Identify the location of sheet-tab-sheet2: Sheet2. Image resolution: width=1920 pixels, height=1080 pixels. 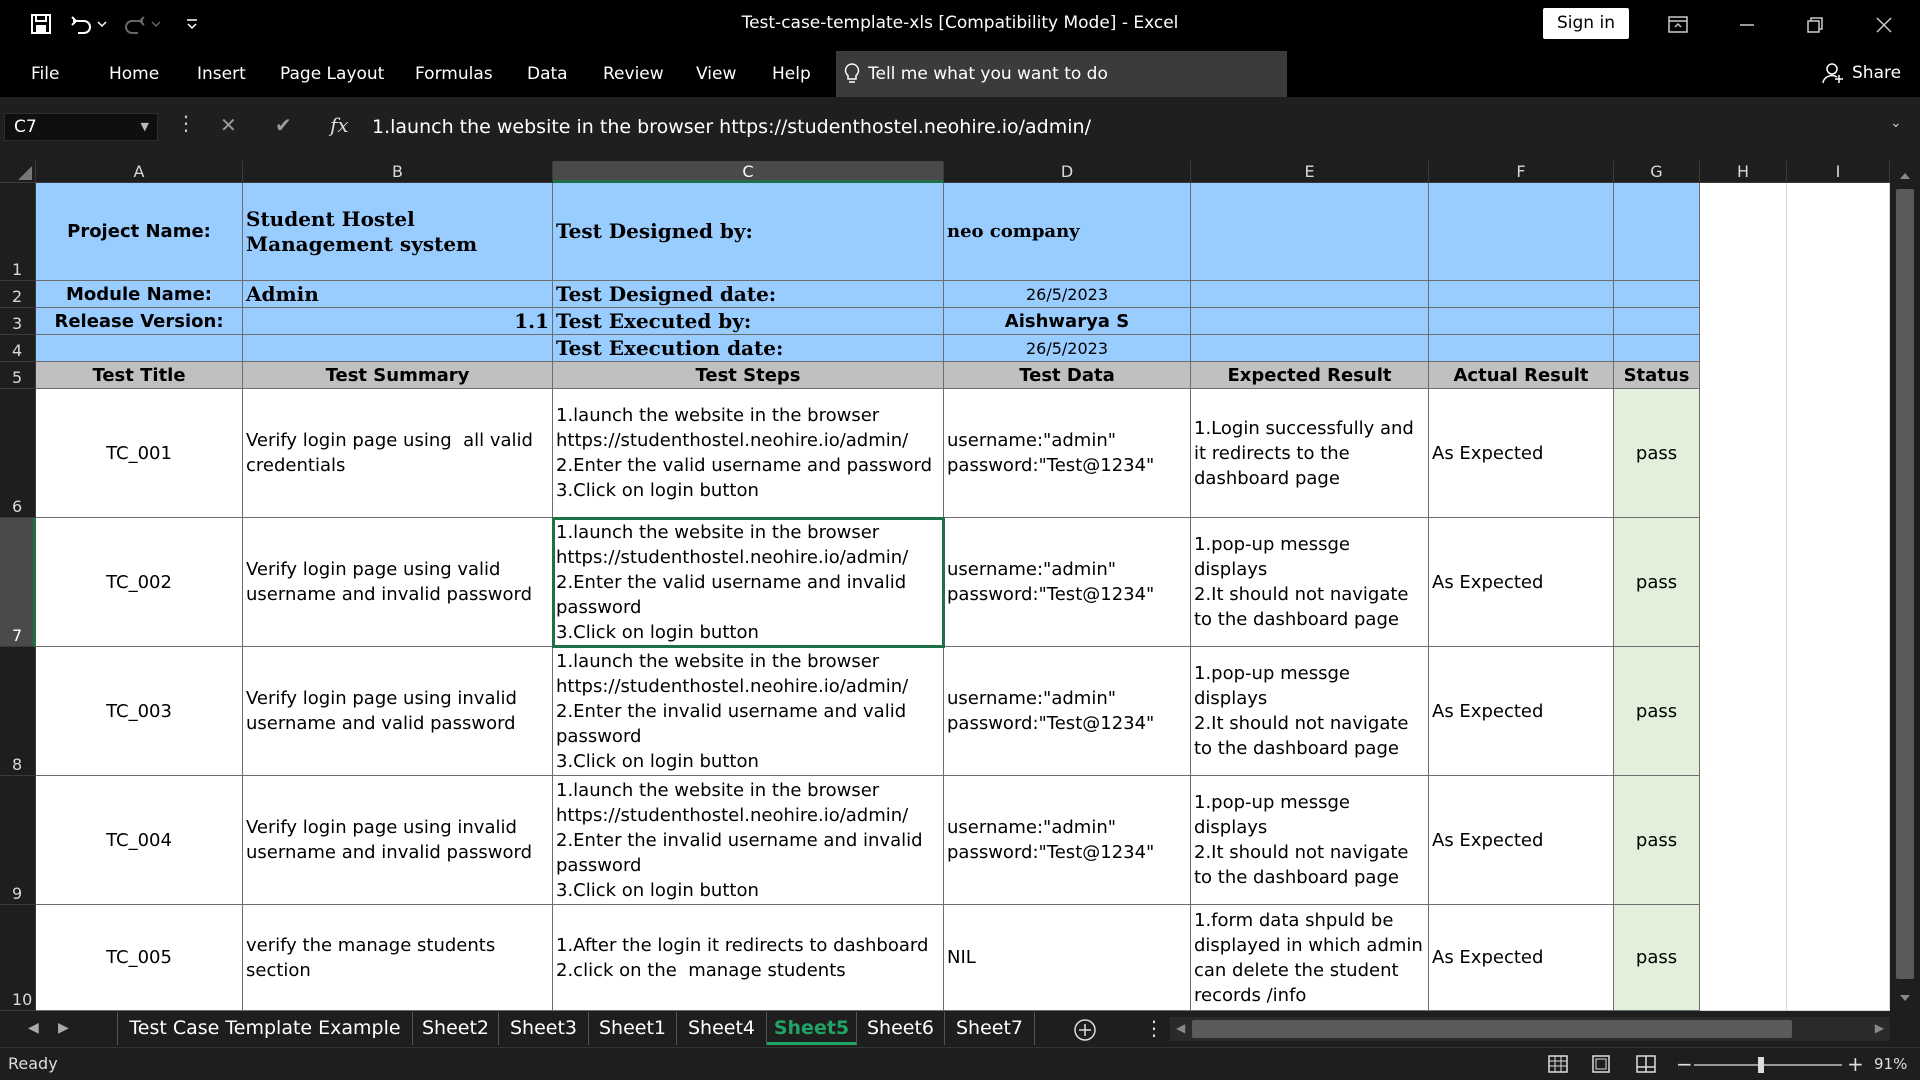
(456, 1028).